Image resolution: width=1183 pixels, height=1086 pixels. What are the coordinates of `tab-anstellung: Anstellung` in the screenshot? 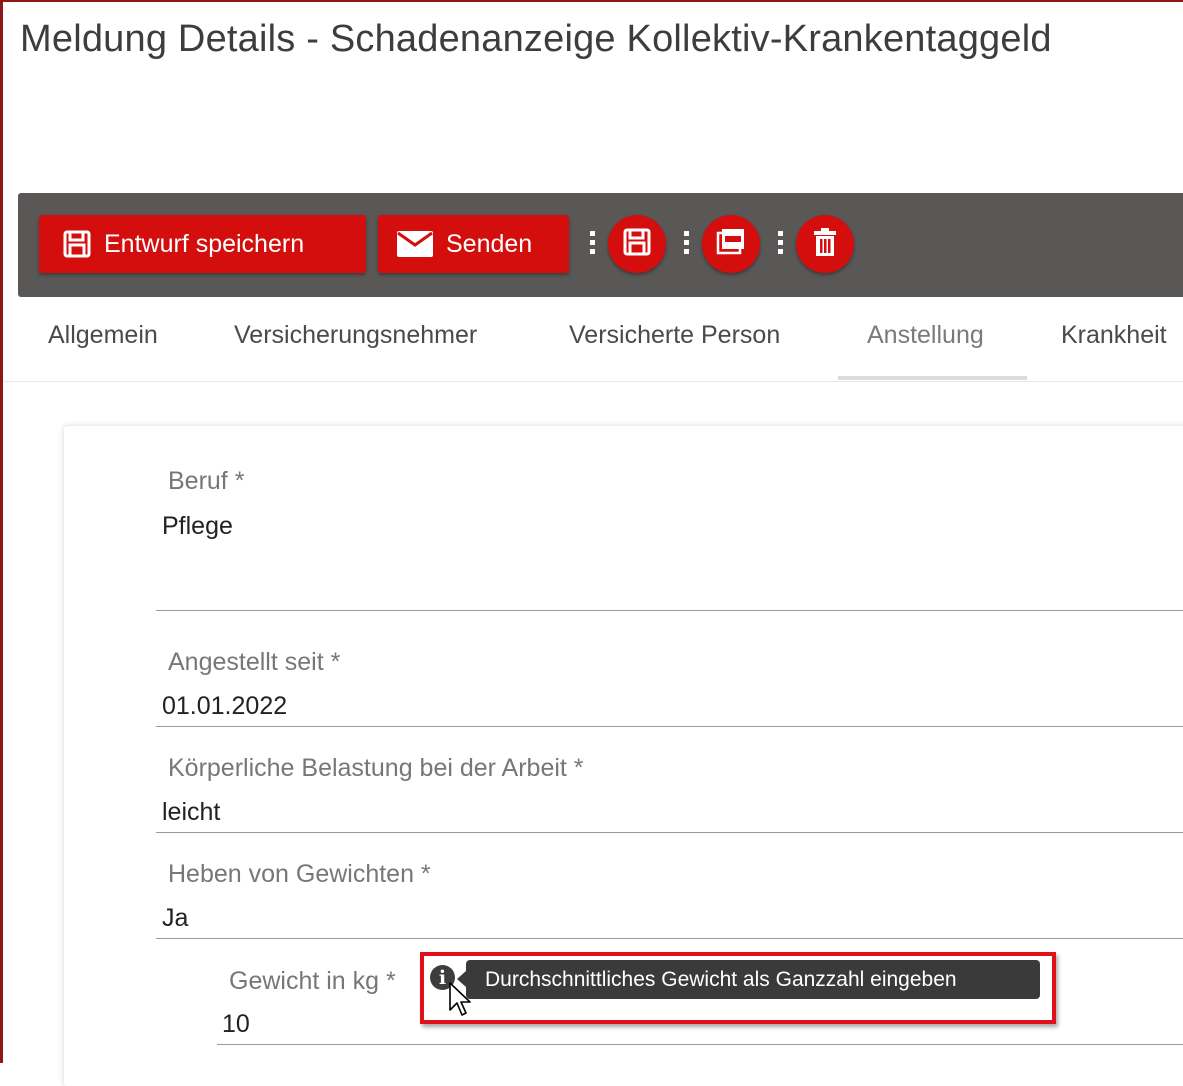 It's located at (925, 335).